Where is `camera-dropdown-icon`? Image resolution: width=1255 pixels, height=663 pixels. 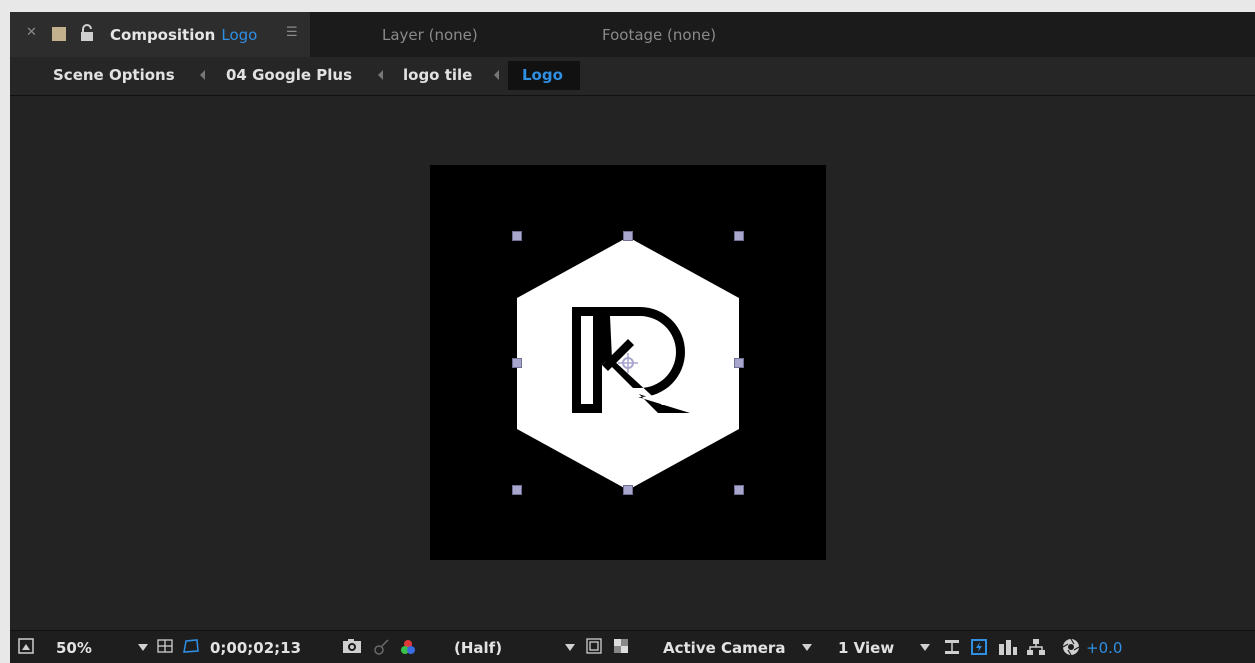 camera-dropdown-icon is located at coordinates (807, 647).